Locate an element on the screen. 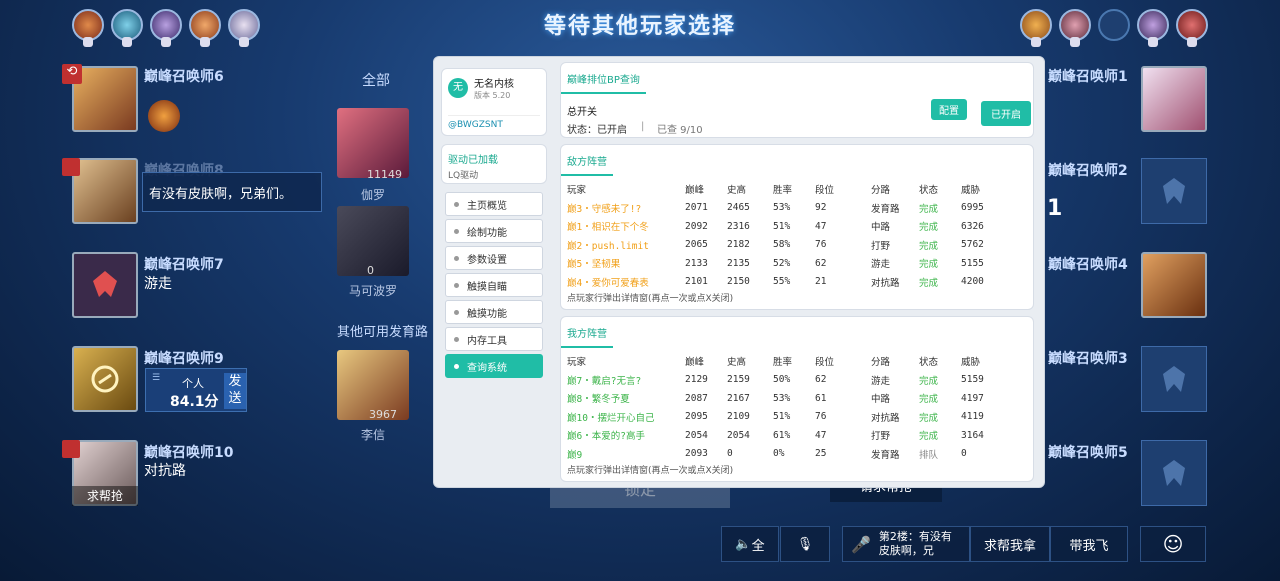 The image size is (1280, 581). voice-chat-box: 🎤 第2楼：有没有皮肤啊，兄 is located at coordinates (906, 544).